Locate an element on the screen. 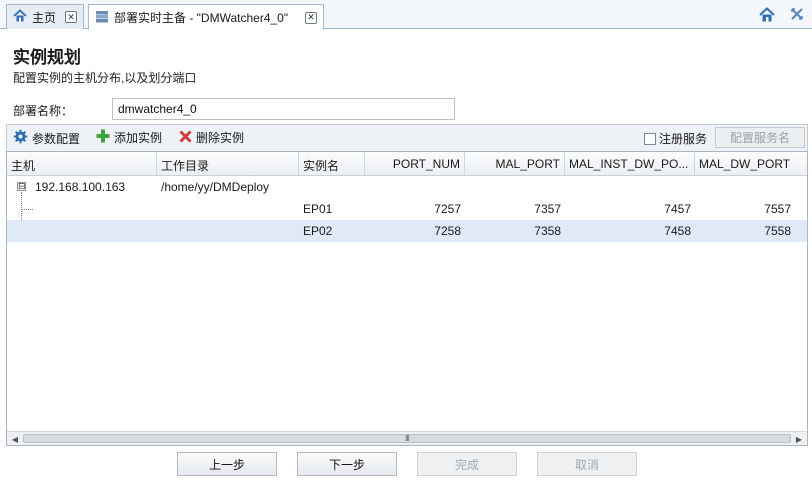  column-header-instance: 实例名 is located at coordinates (332, 164).